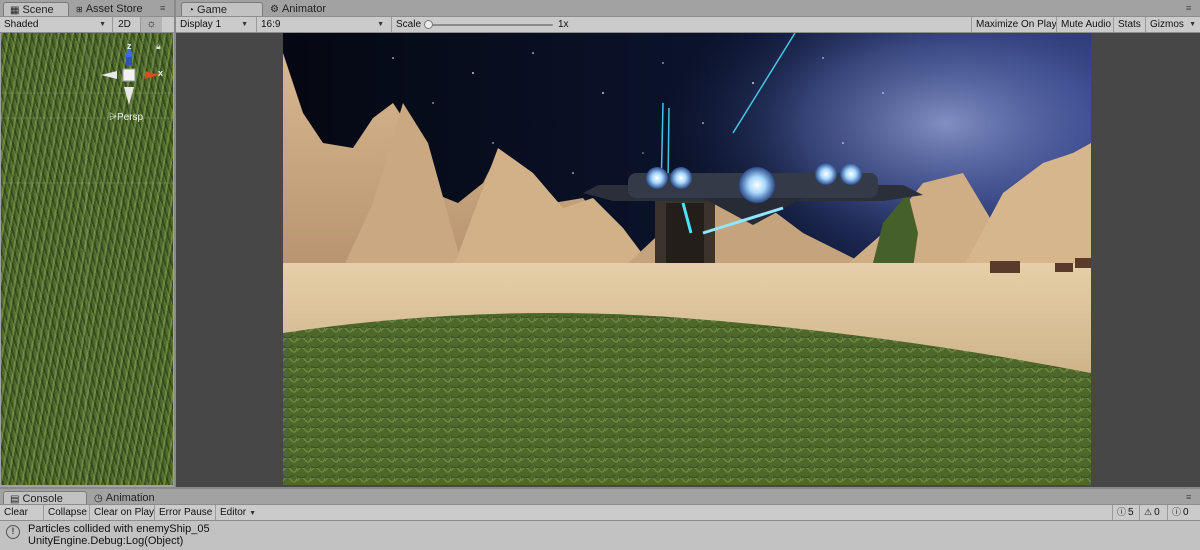 The image size is (1200, 550). Describe the element at coordinates (129, 96) in the screenshot. I see `gizmo-y-axis-down` at that location.